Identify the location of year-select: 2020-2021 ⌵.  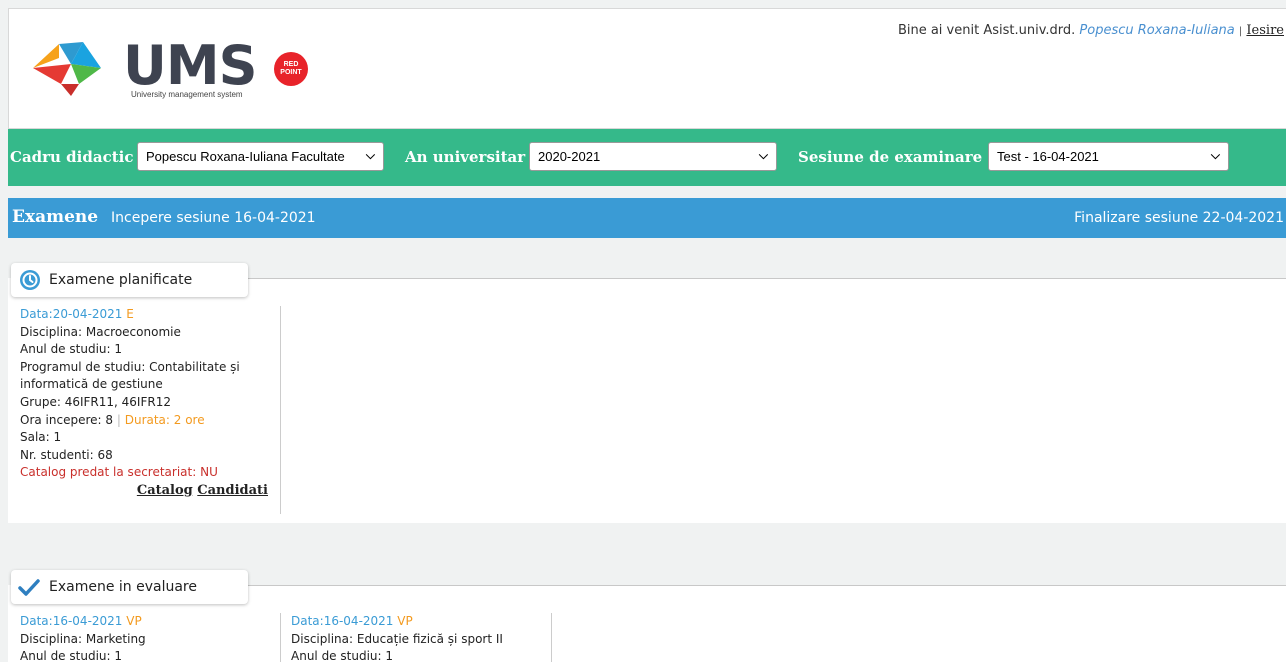
(653, 156).